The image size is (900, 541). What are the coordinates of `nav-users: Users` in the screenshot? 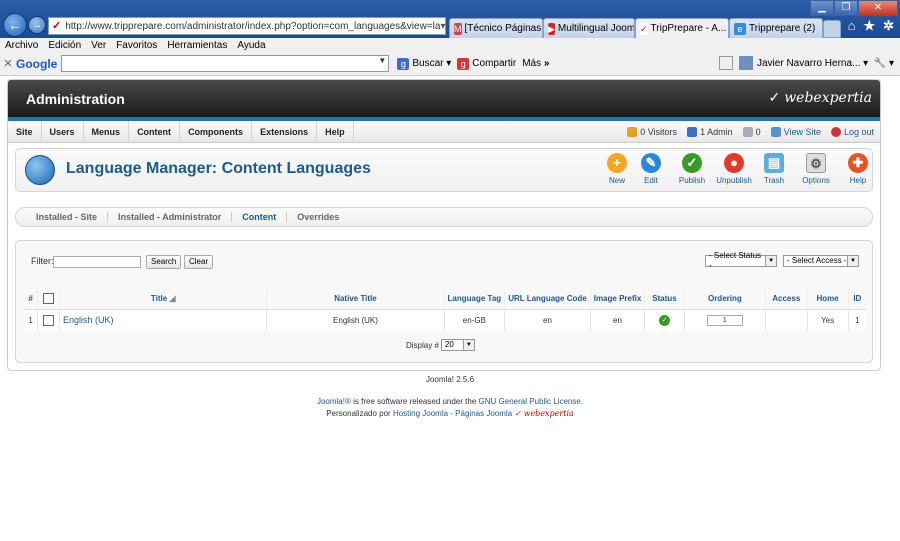 It's located at (63, 131).